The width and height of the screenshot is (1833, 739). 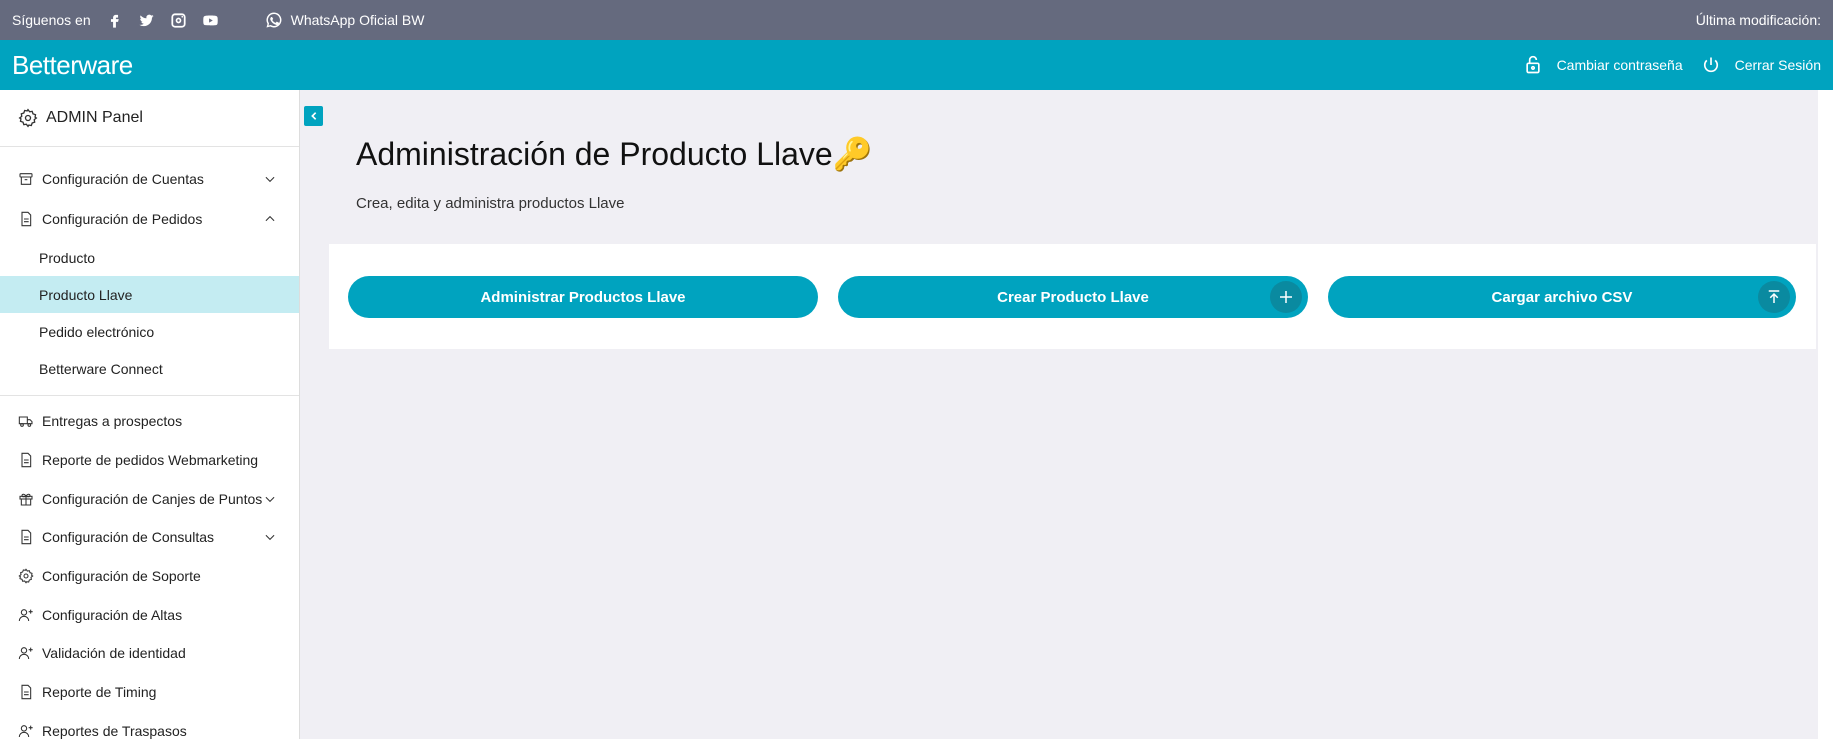 I want to click on upload-csv-button: Cargar archivo CSV, so click(x=1562, y=297).